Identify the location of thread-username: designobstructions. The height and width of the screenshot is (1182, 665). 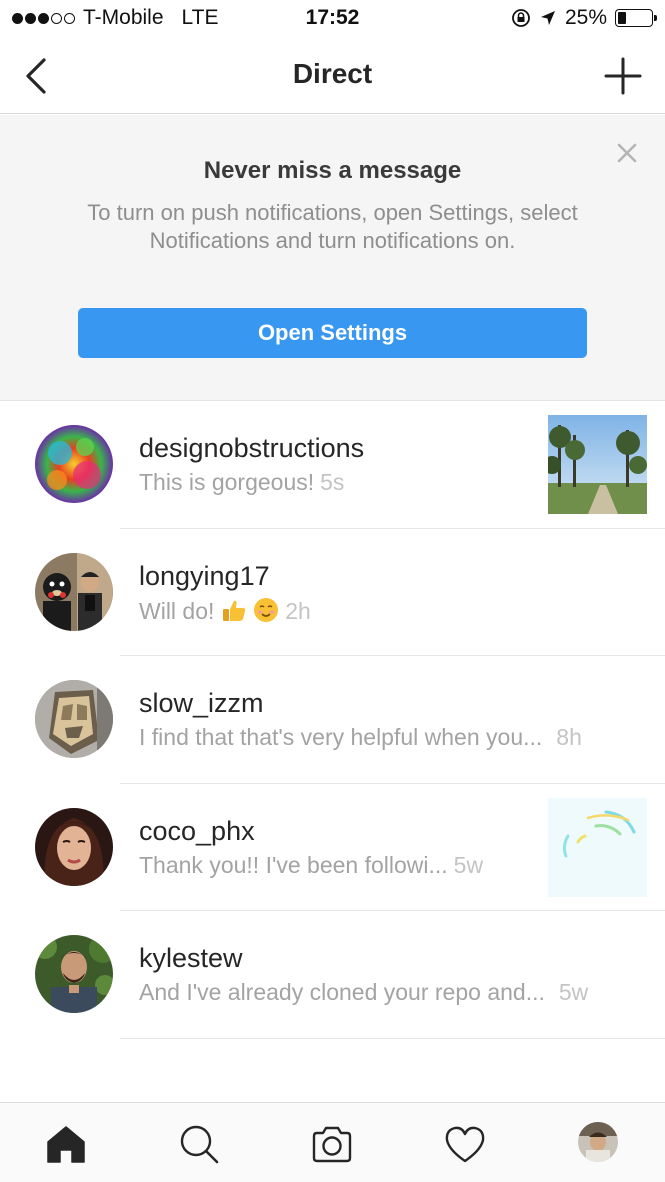
(252, 448).